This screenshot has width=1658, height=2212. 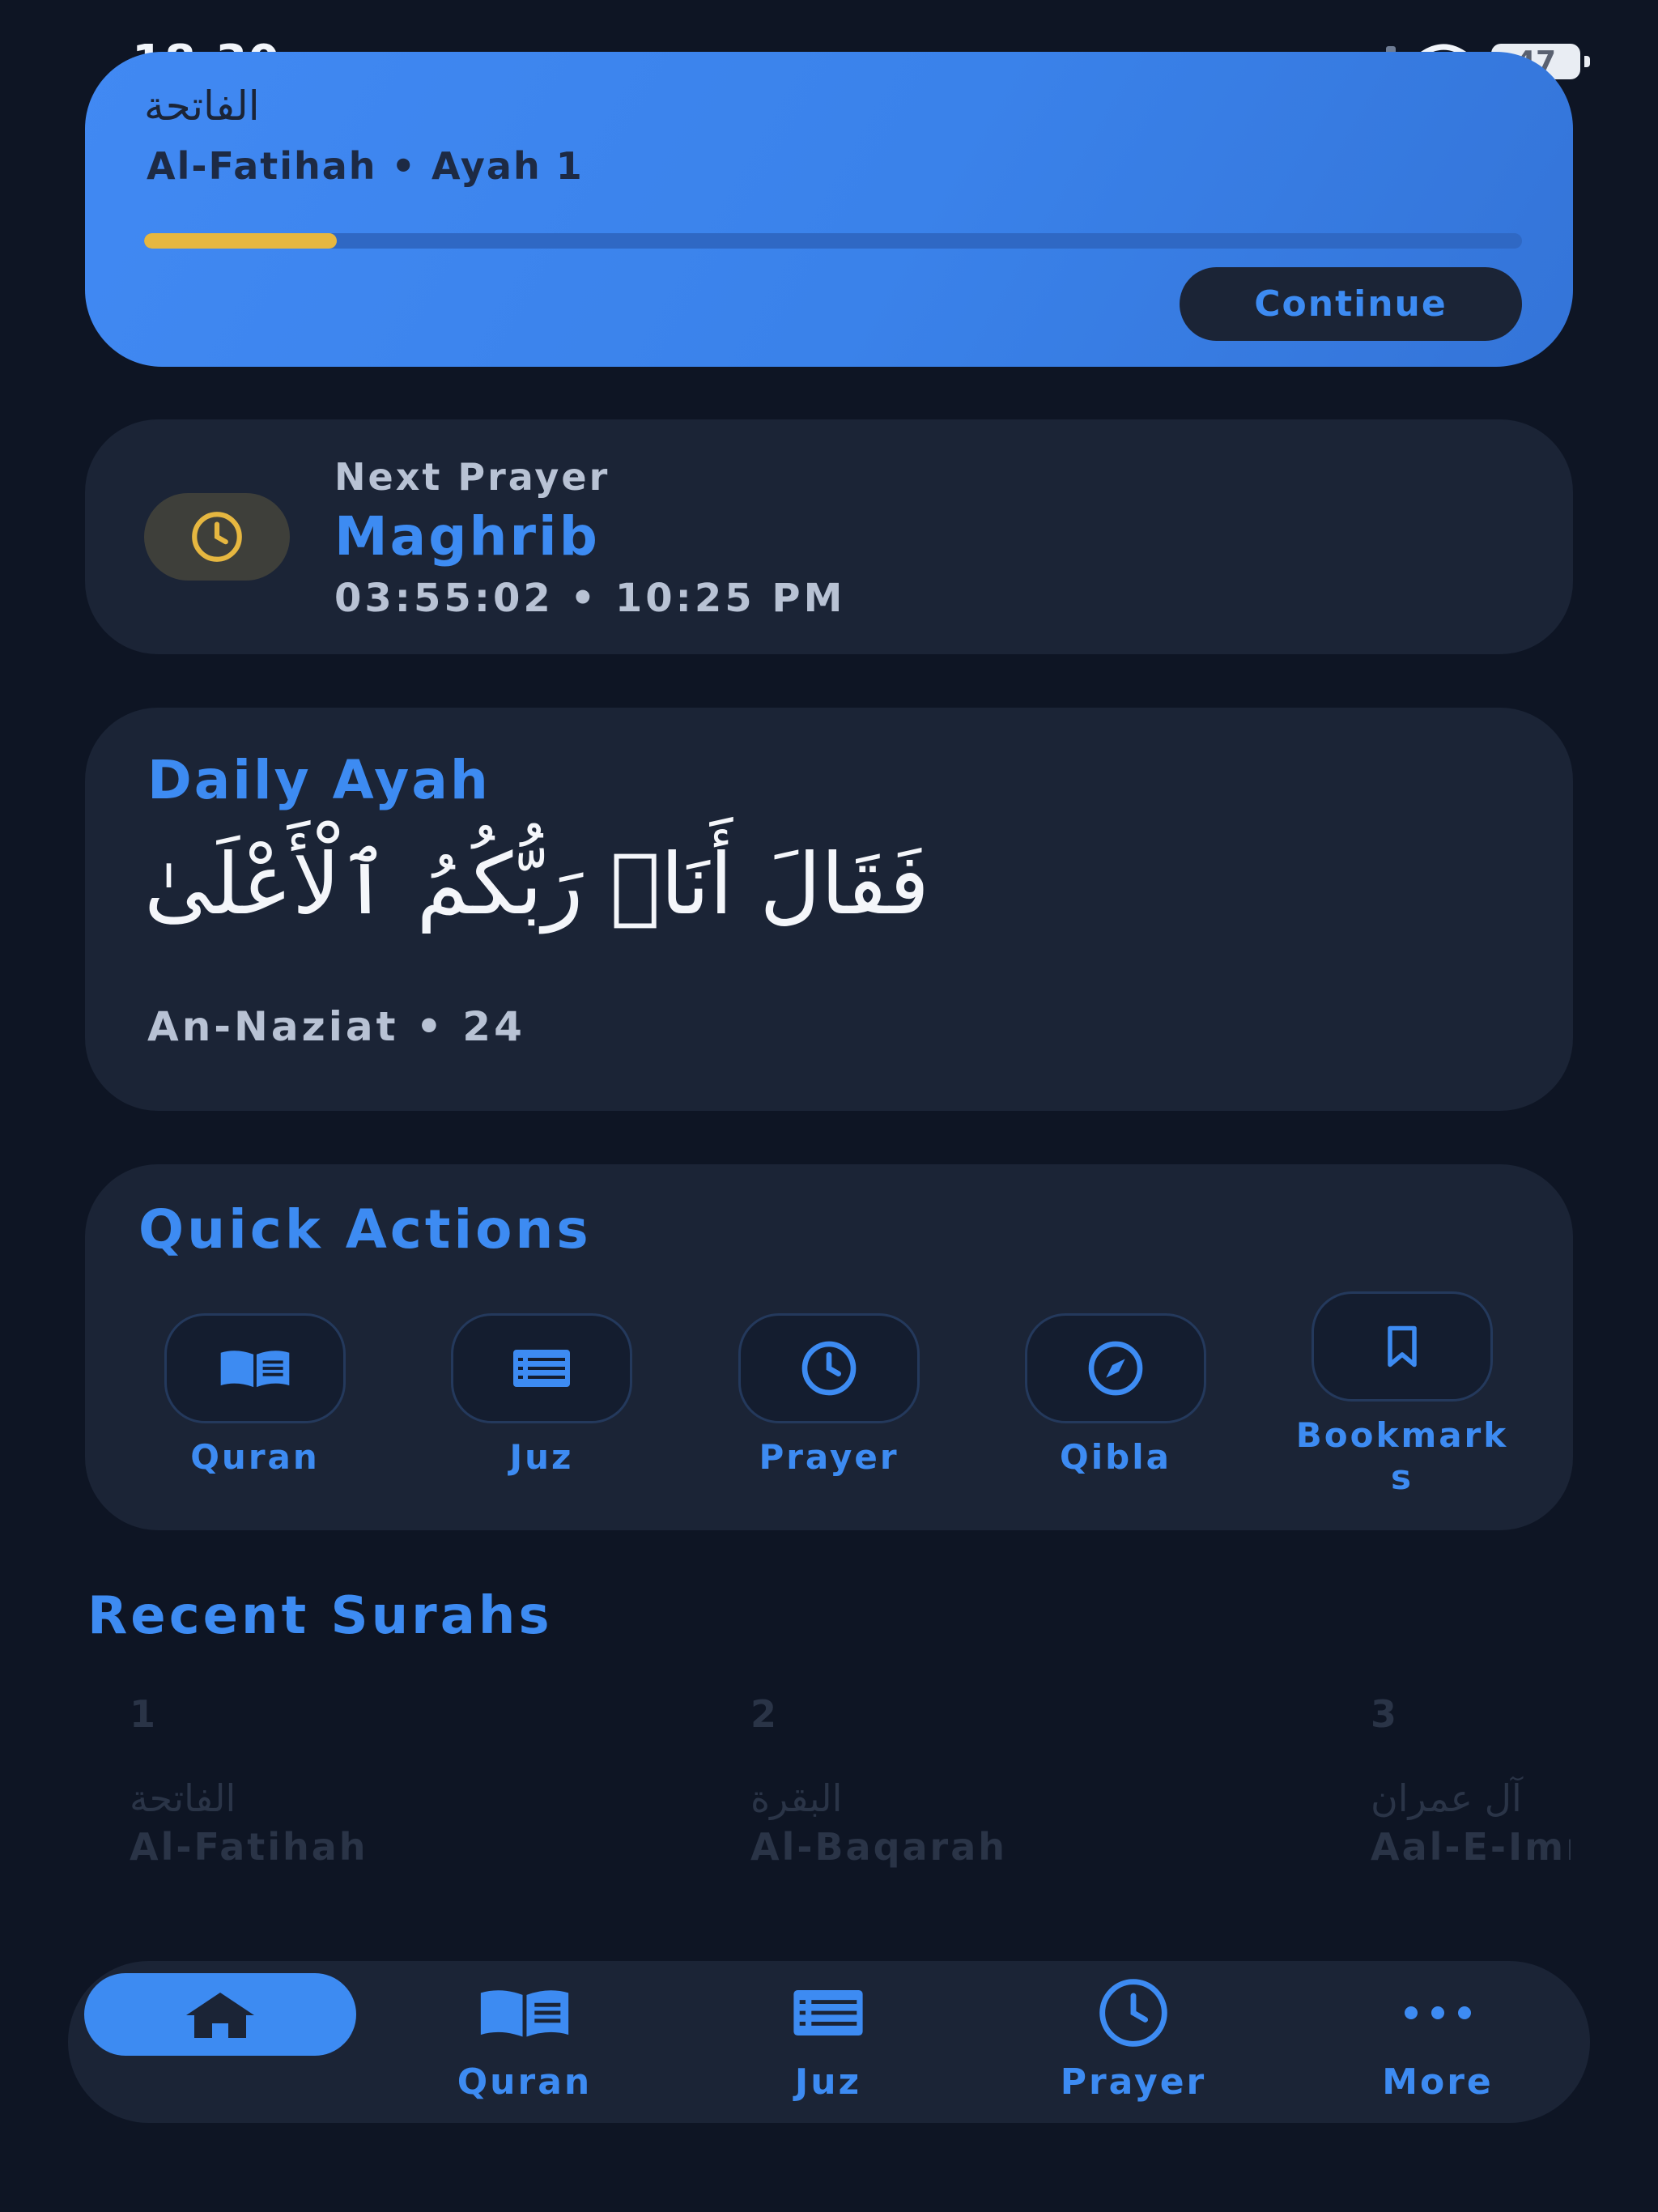 I want to click on tab-home, so click(x=220, y=2014).